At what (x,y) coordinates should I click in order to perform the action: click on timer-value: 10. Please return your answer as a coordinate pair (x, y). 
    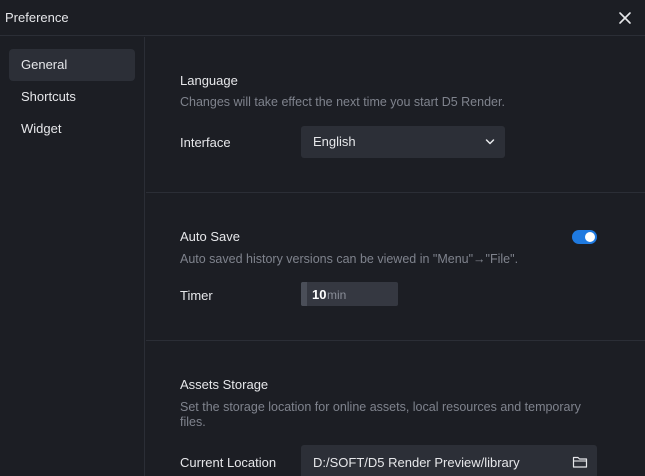
    Looking at the image, I should click on (319, 294).